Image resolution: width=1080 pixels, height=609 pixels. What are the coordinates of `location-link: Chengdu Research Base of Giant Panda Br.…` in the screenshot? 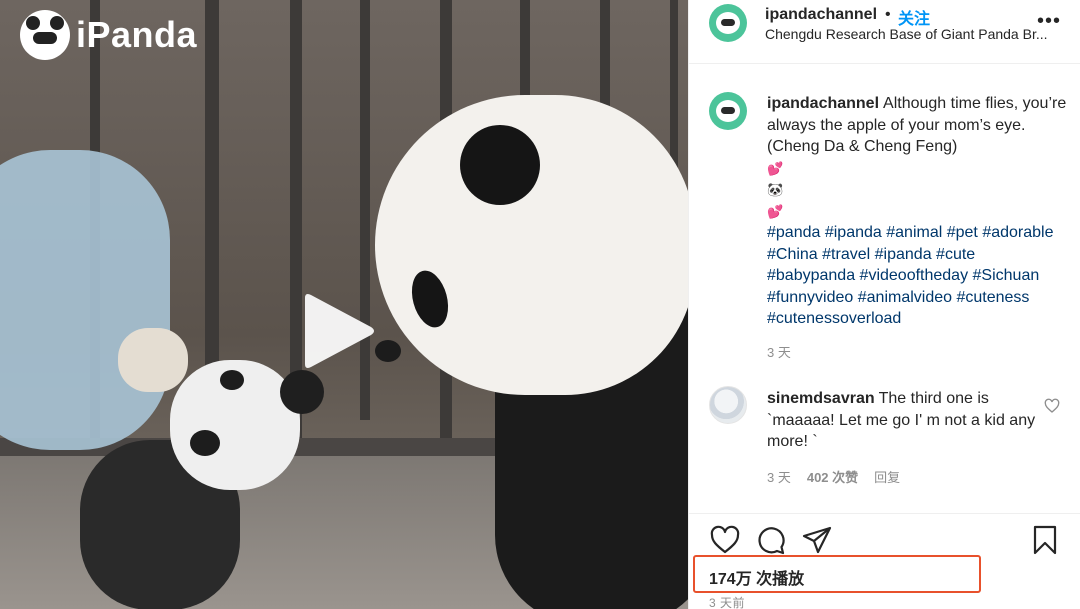 It's located at (915, 34).